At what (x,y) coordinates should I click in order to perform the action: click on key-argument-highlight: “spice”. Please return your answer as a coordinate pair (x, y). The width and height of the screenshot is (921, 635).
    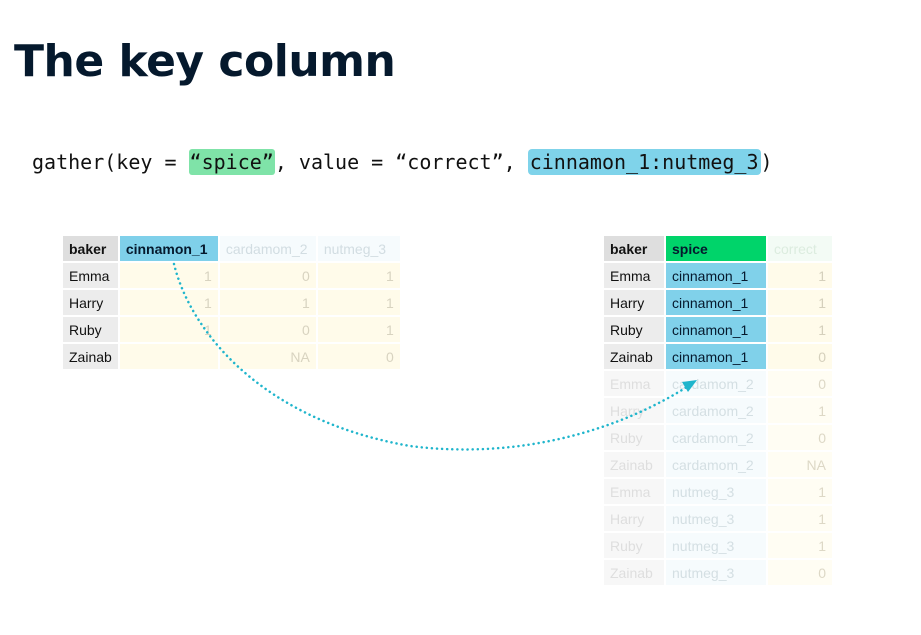
    Looking at the image, I should click on (231, 162).